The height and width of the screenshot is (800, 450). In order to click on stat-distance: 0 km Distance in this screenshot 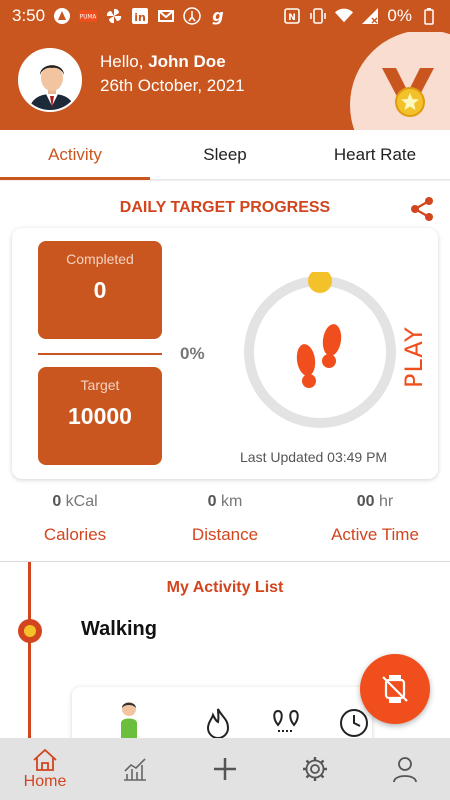, I will do `click(225, 519)`.